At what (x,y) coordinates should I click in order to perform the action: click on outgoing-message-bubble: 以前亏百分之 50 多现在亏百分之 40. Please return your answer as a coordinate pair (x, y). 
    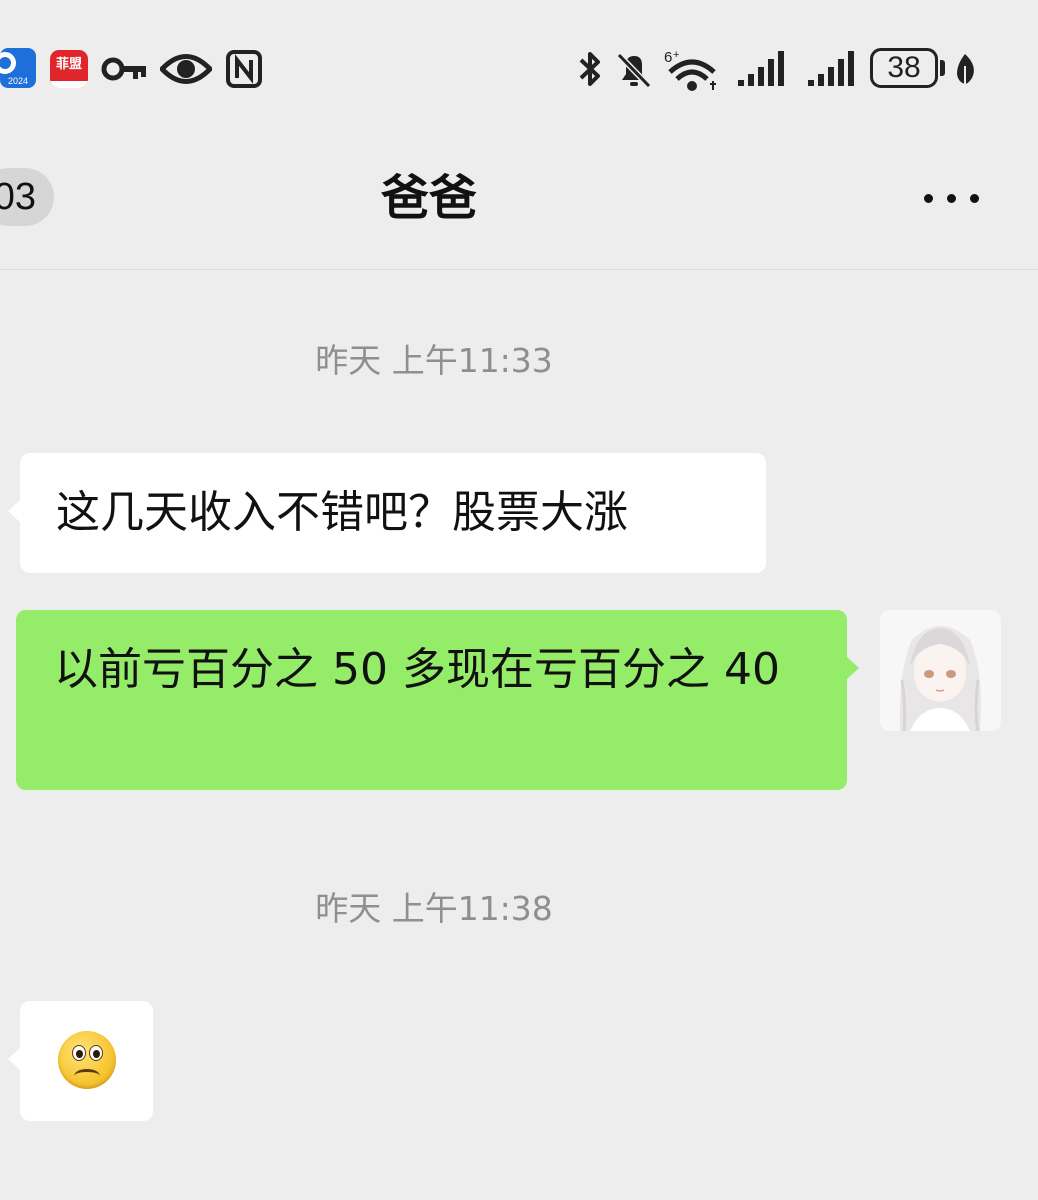
    Looking at the image, I should click on (437, 700).